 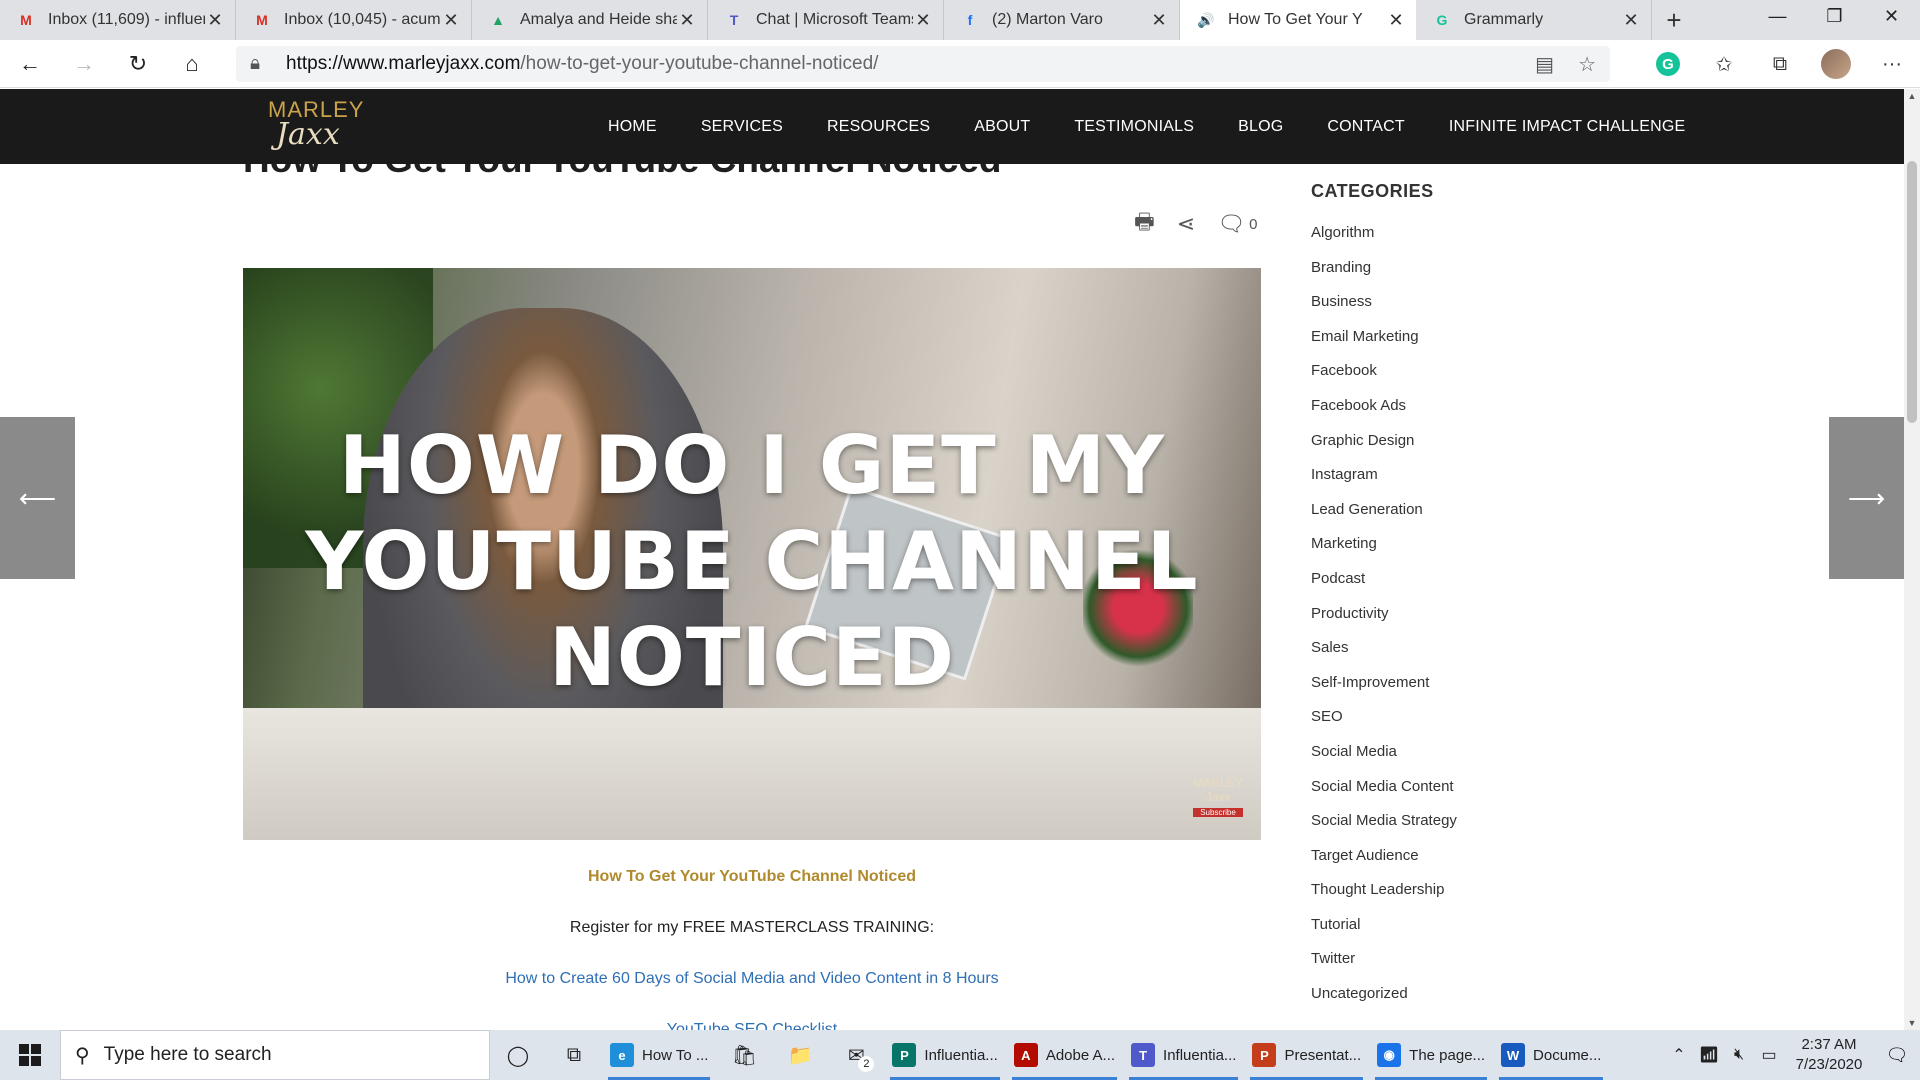 I want to click on menu-item-home: HOME, so click(x=632, y=127).